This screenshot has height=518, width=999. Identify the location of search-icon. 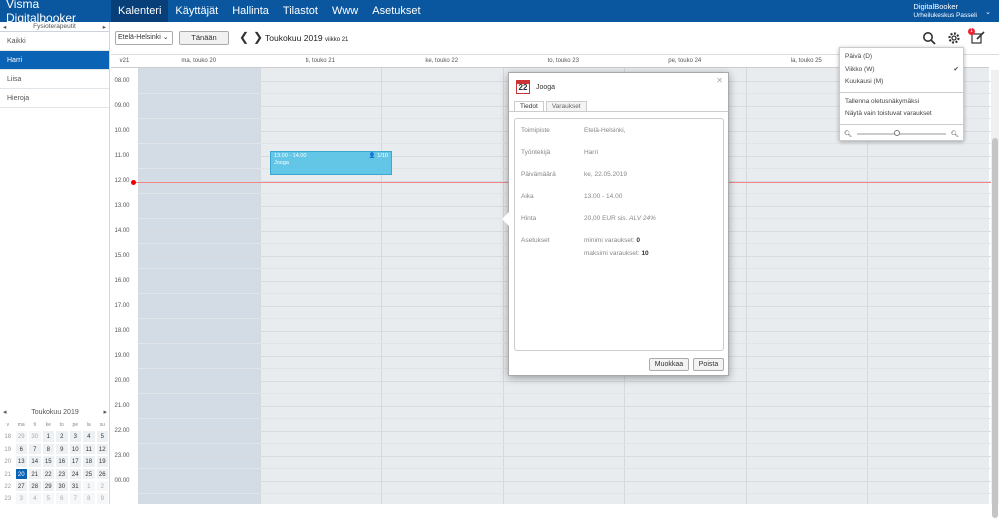
(929, 38).